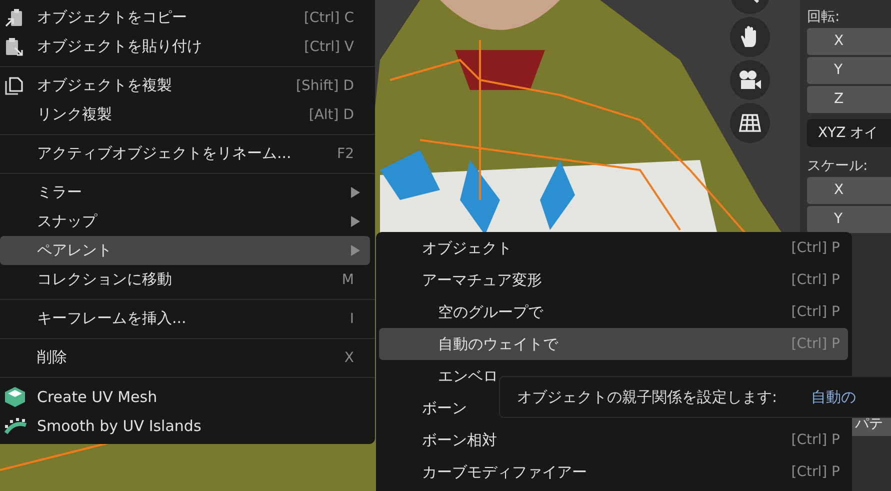  I want to click on menu-item: オブジェクトを貼り付け [Ctrl] V, so click(185, 46).